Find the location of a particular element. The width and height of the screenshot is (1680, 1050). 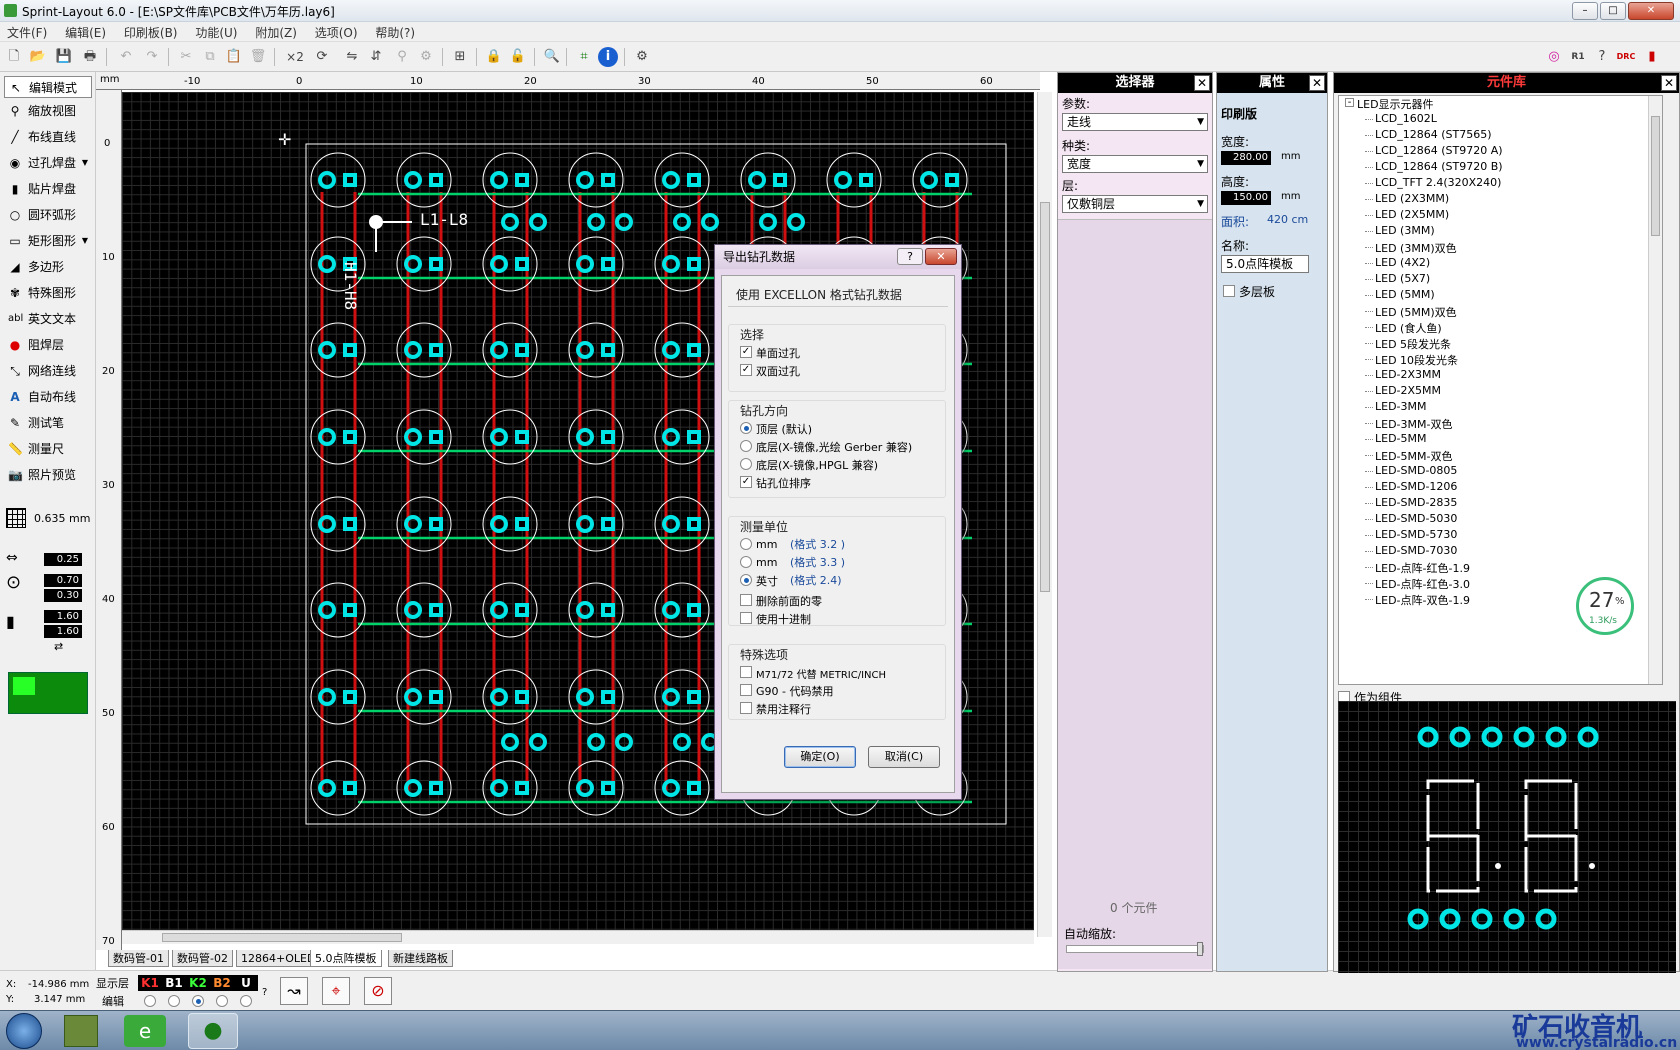

tool-probe: ✎ 测试笔 is located at coordinates (48, 423).